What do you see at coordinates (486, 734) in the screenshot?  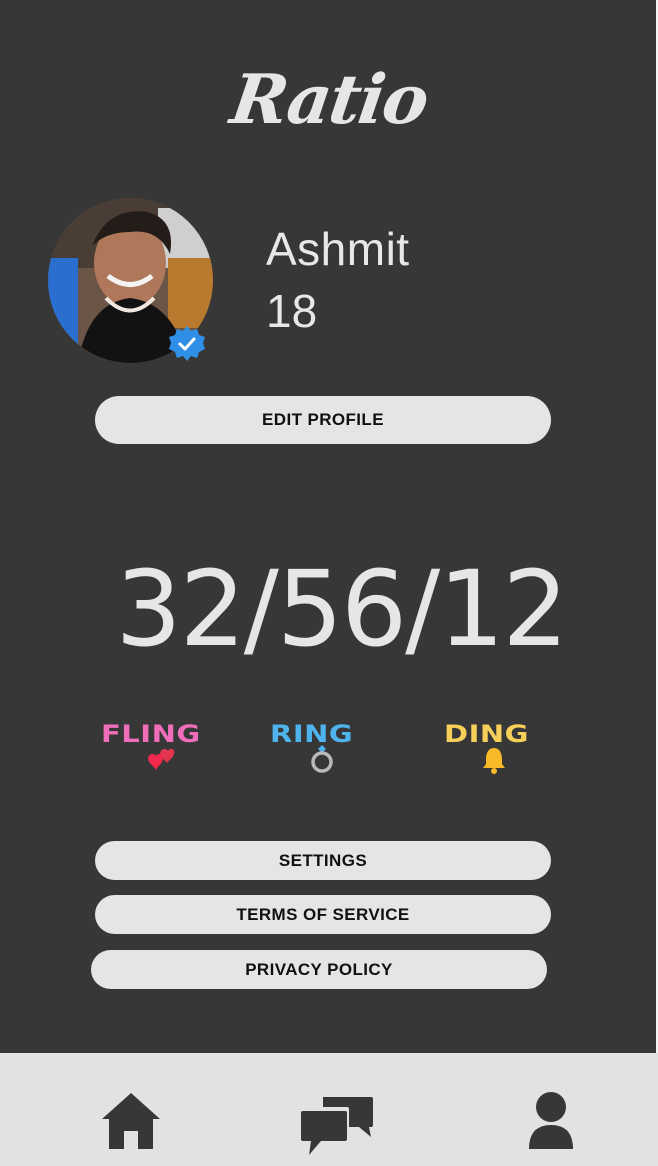 I see `category-ding-label: DING` at bounding box center [486, 734].